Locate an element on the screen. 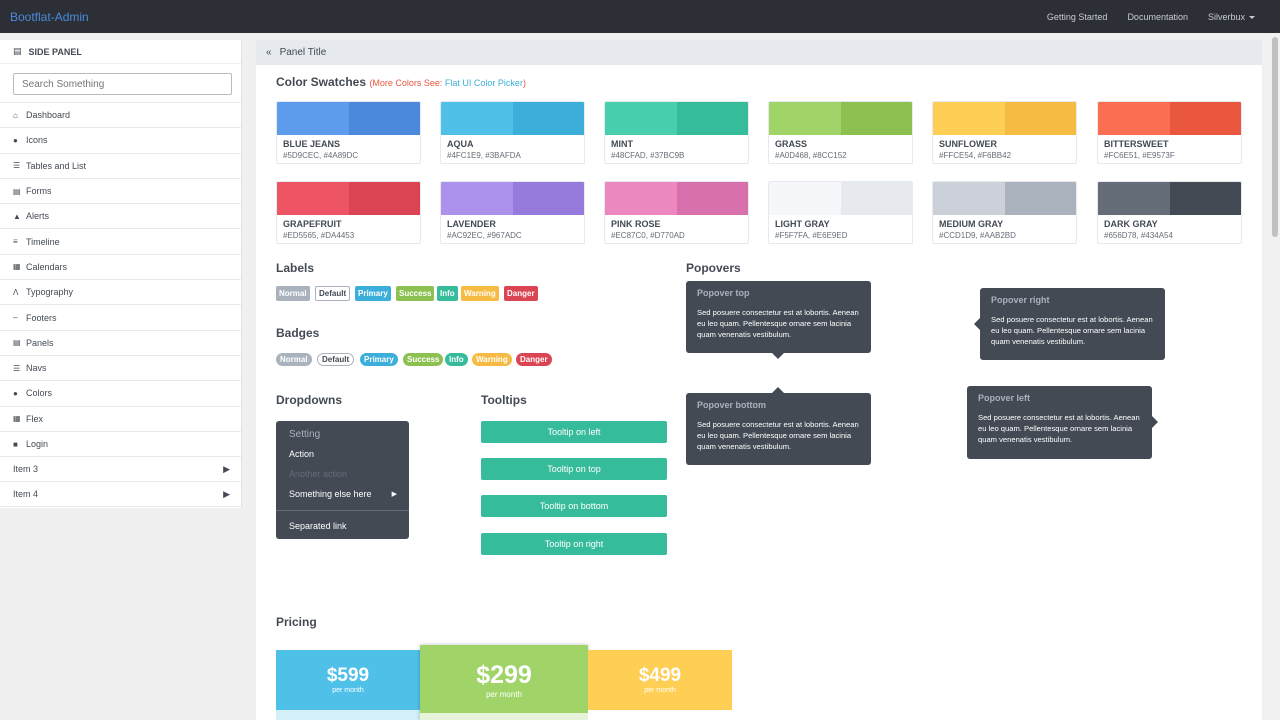  sidebar-item-login: ■ Login is located at coordinates (121, 443).